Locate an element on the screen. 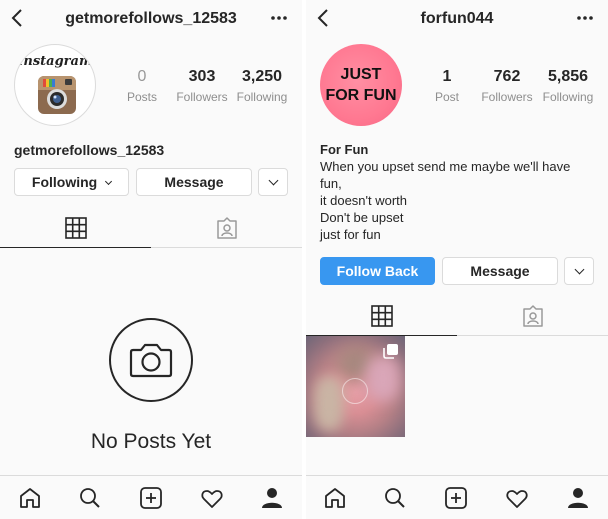 The width and height of the screenshot is (608, 519). posts-label: Post is located at coordinates (446, 97).